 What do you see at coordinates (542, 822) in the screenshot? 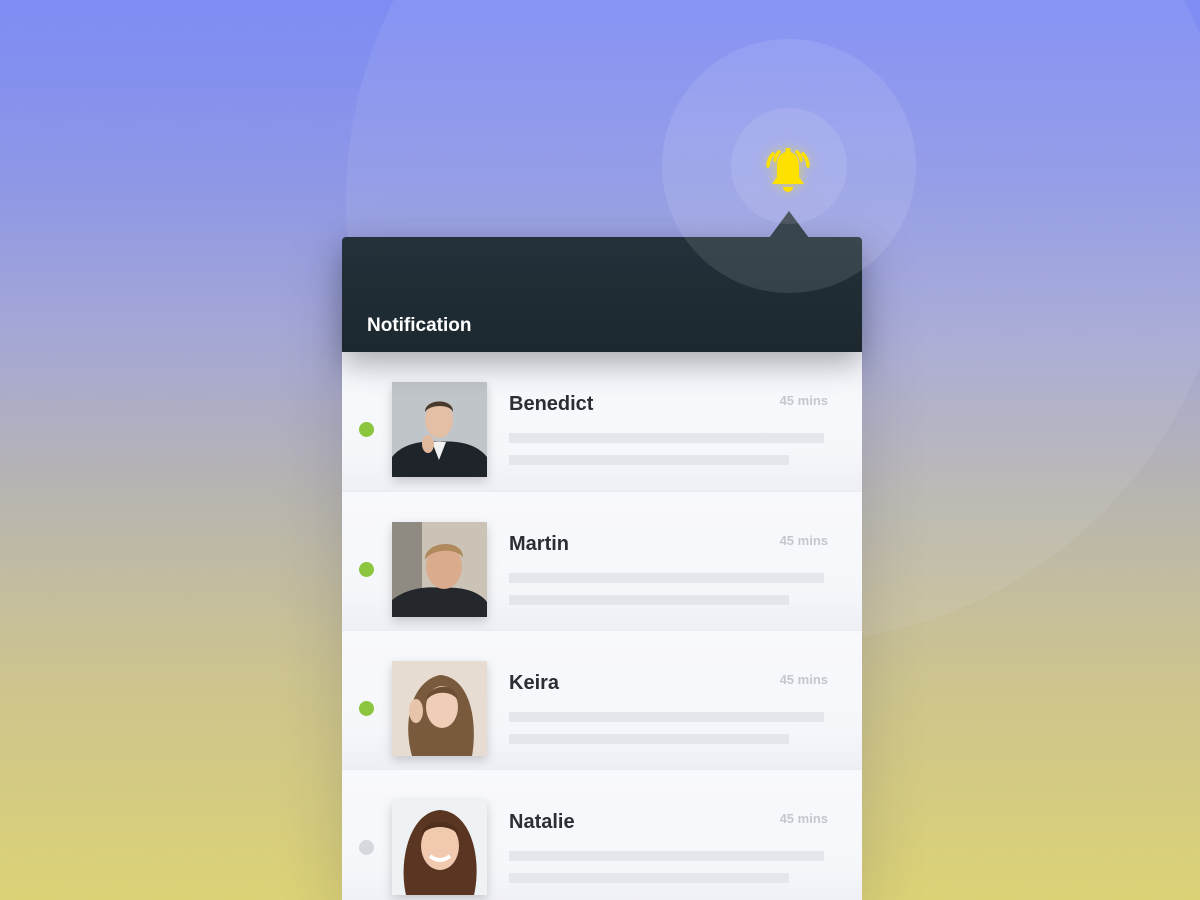
I see `sender-name: Natalie` at bounding box center [542, 822].